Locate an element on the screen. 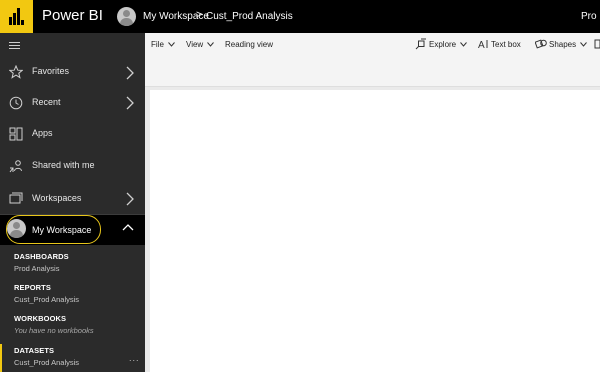 This screenshot has width=600, height=372. file-menu: File is located at coordinates (163, 44).